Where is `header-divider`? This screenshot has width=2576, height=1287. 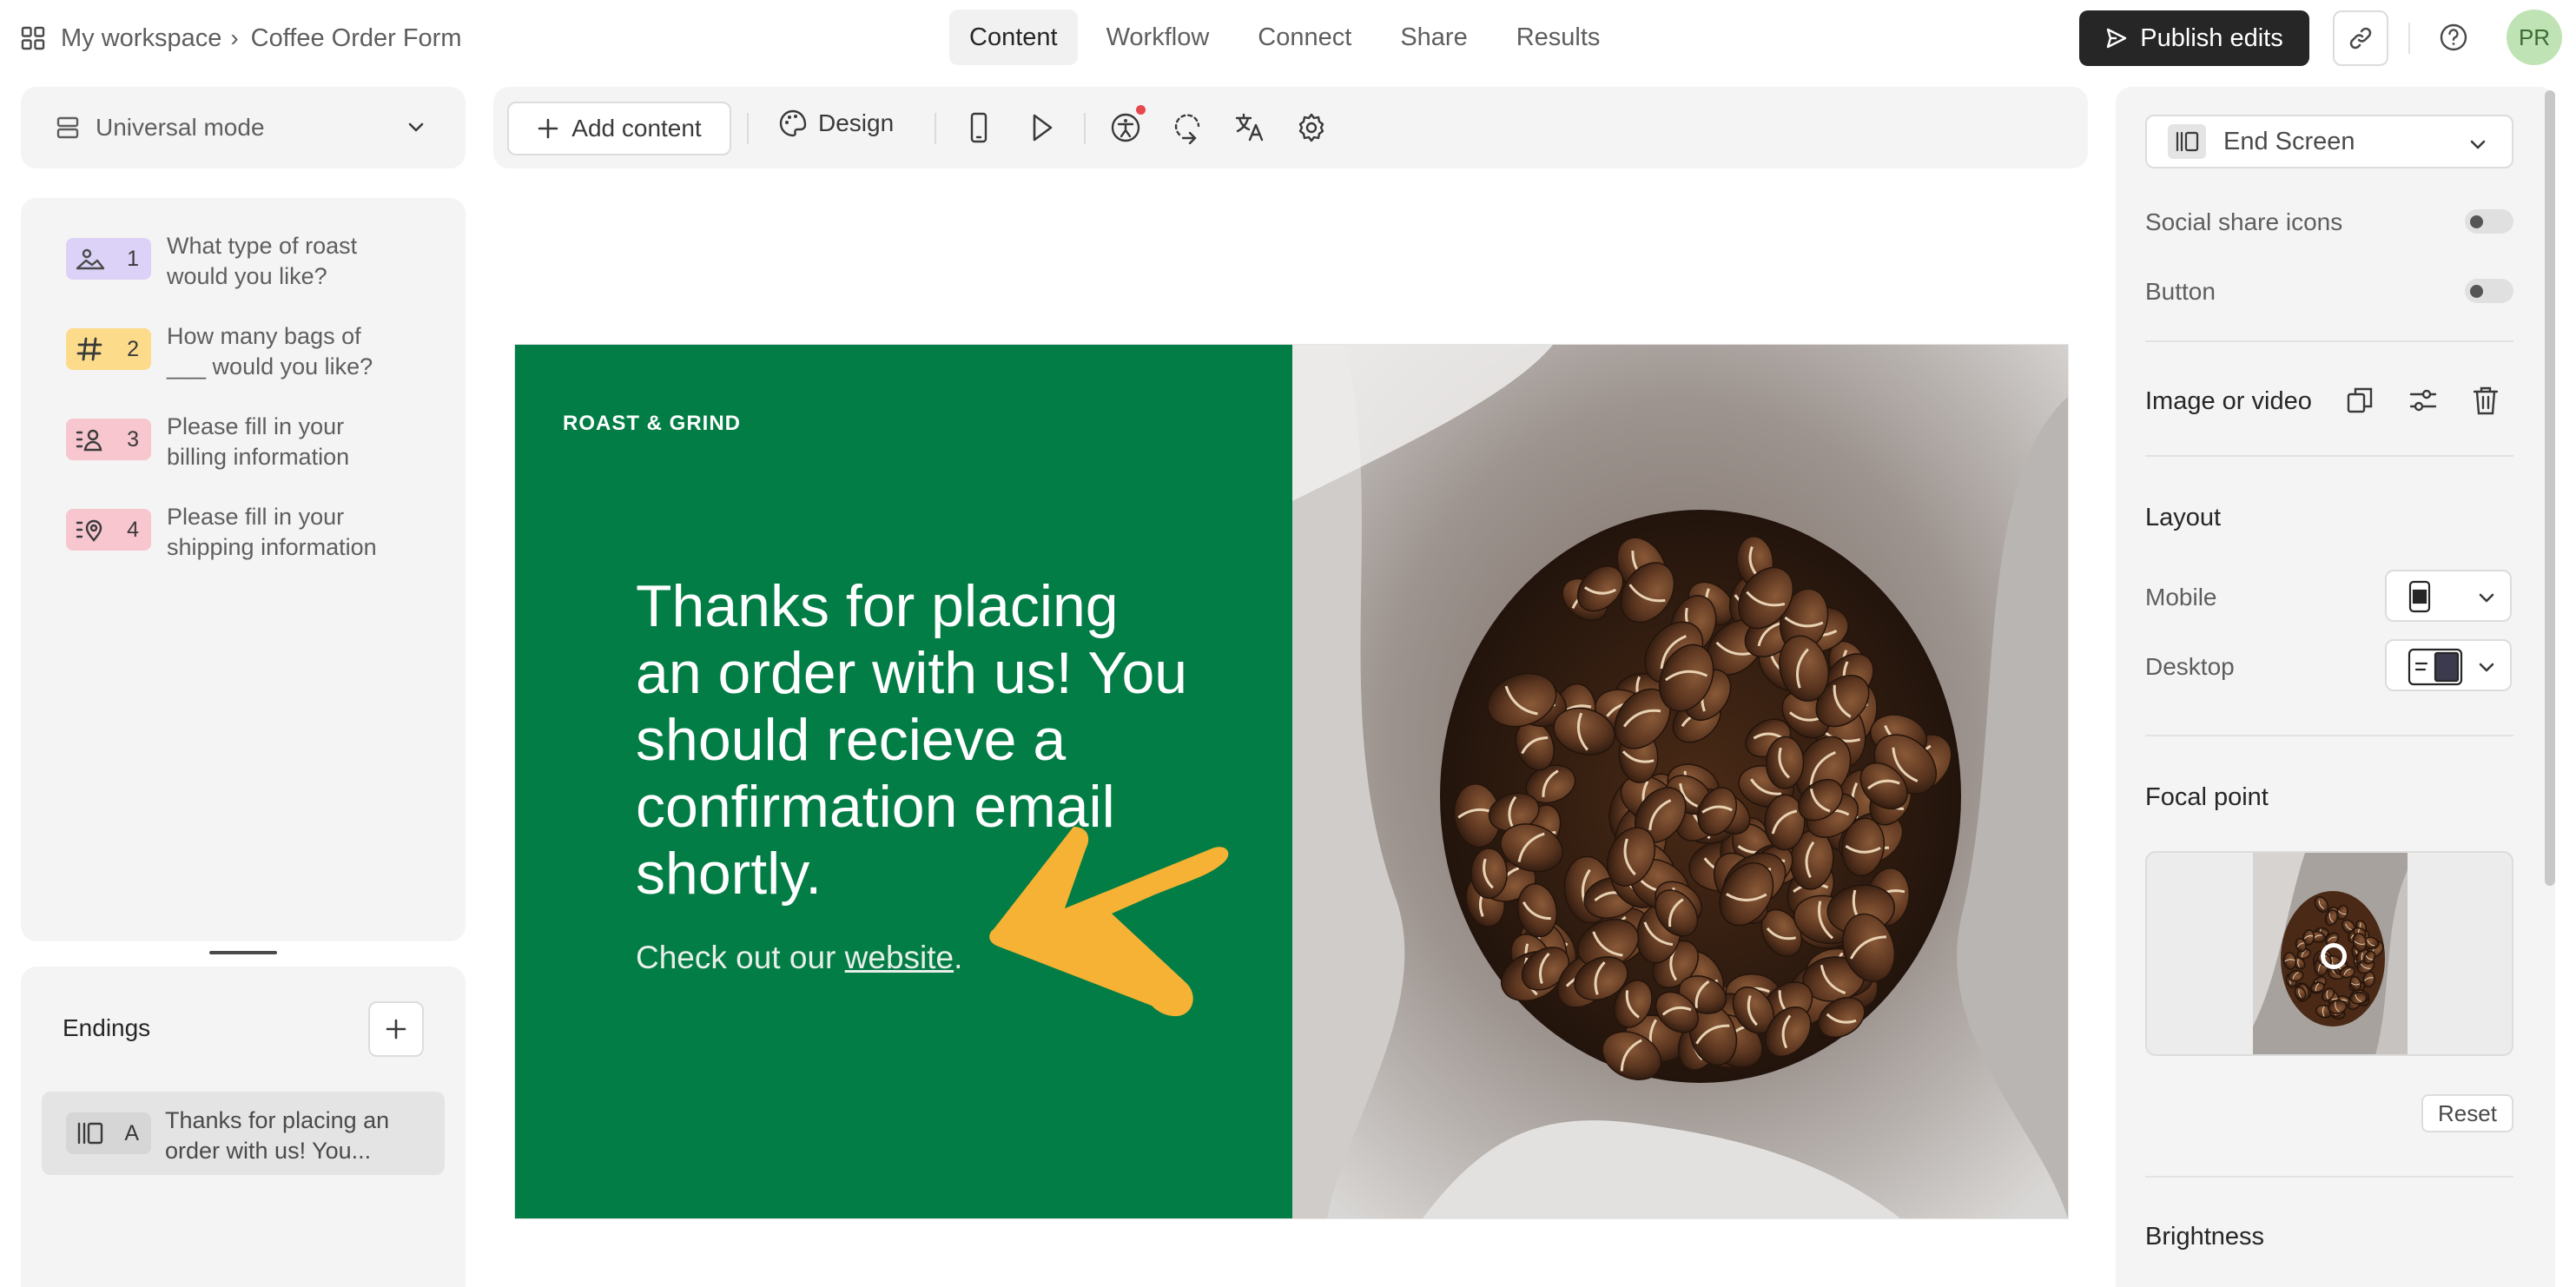 header-divider is located at coordinates (2409, 39).